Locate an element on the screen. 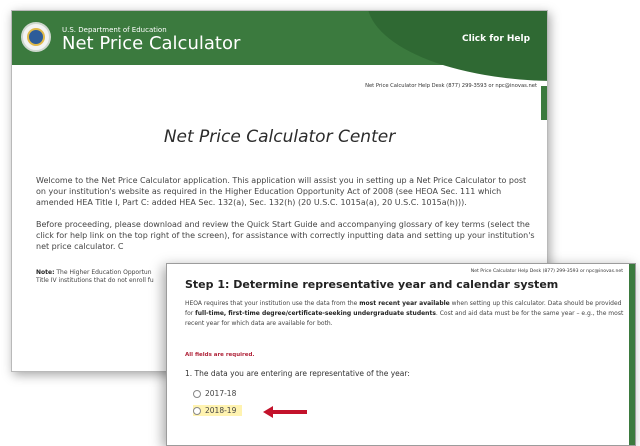  year-option-2017-18: 2017-18 is located at coordinates (214, 393).